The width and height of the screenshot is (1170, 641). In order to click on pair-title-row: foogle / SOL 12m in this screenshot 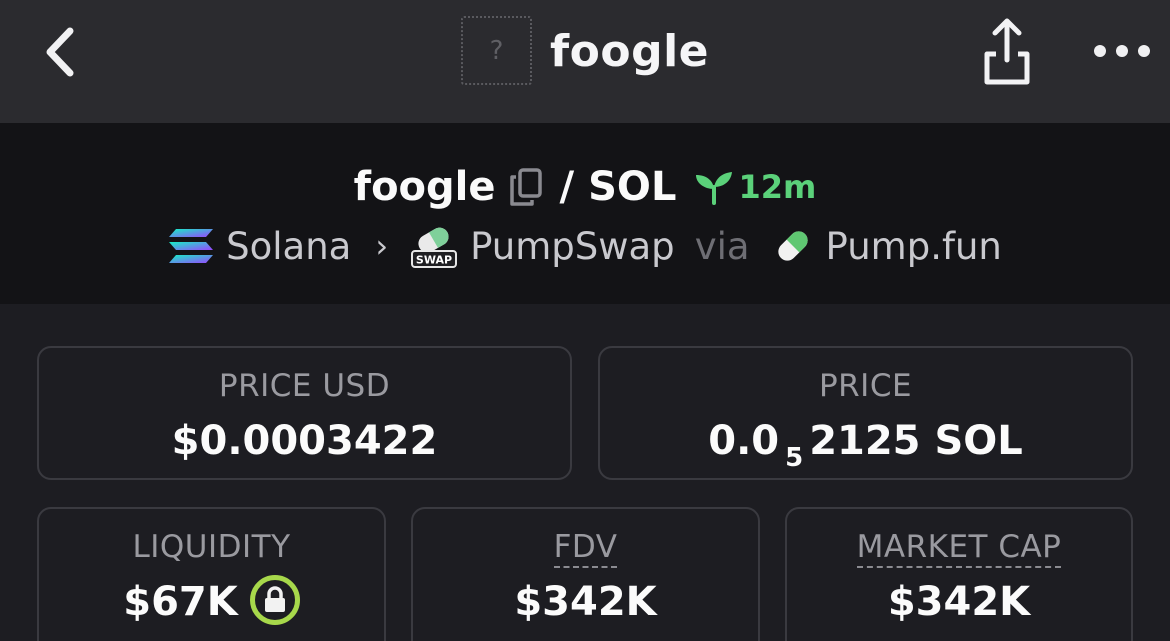, I will do `click(585, 187)`.